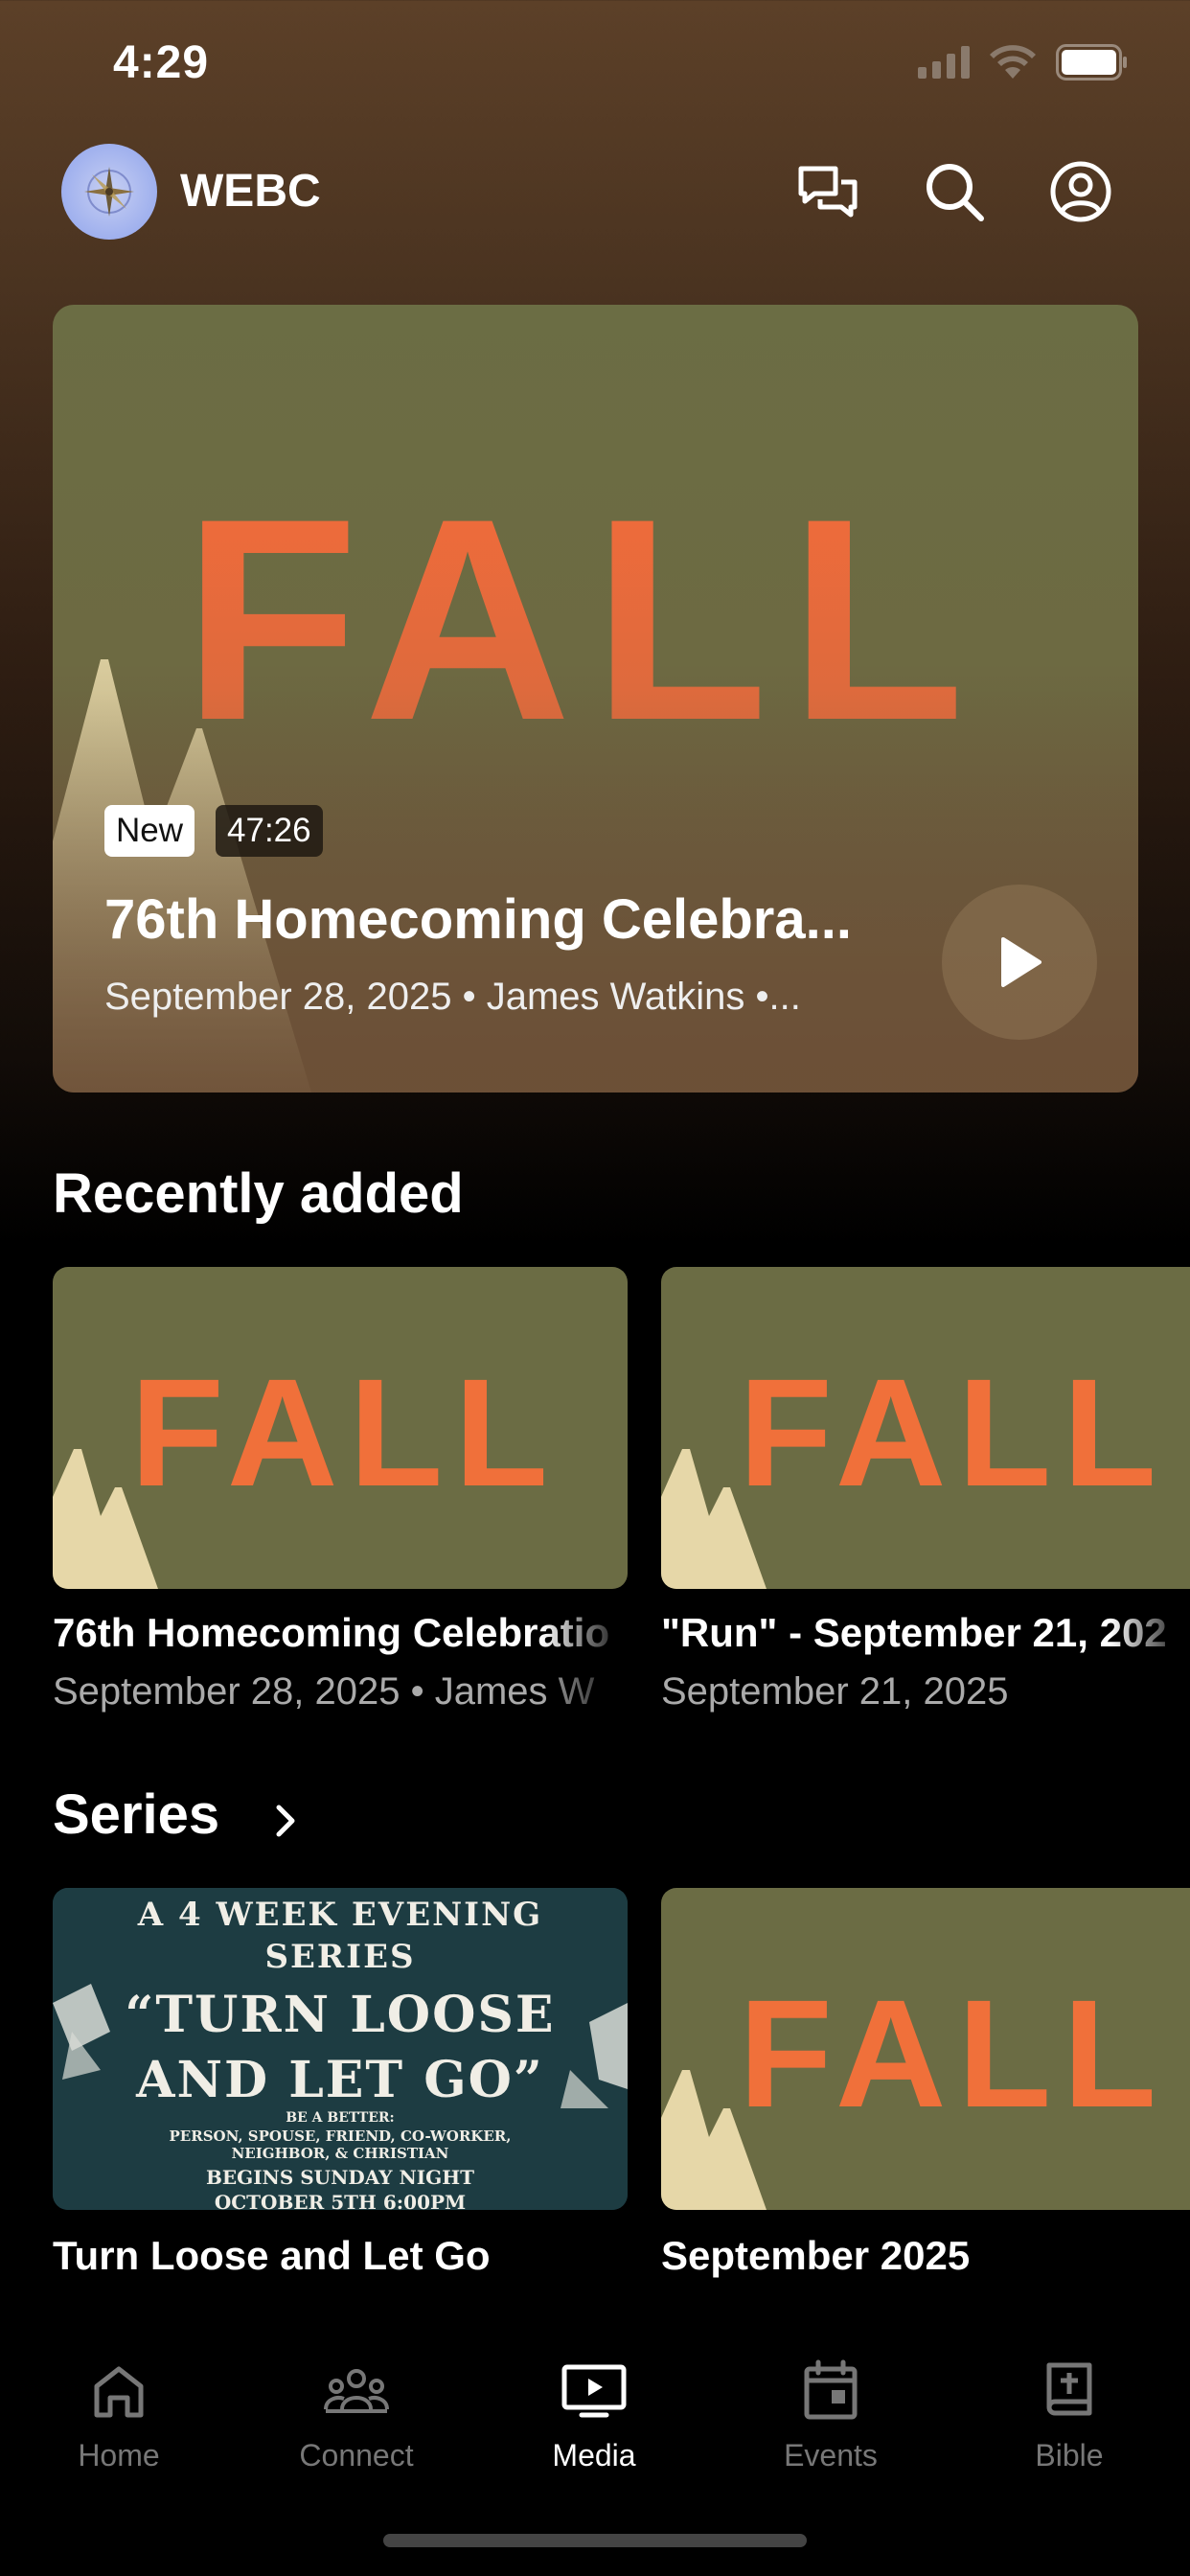  I want to click on tab-bible: Bible, so click(1069, 2415).